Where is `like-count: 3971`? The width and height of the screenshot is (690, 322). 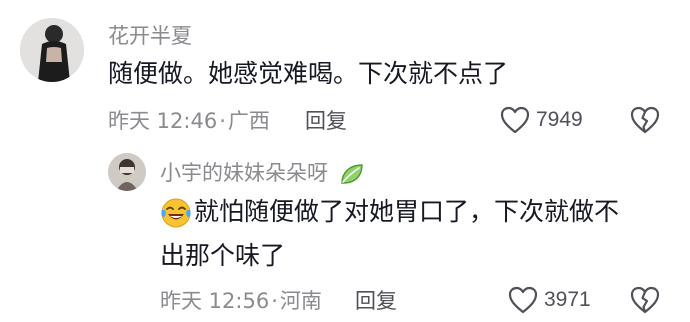
like-count: 3971 is located at coordinates (567, 299).